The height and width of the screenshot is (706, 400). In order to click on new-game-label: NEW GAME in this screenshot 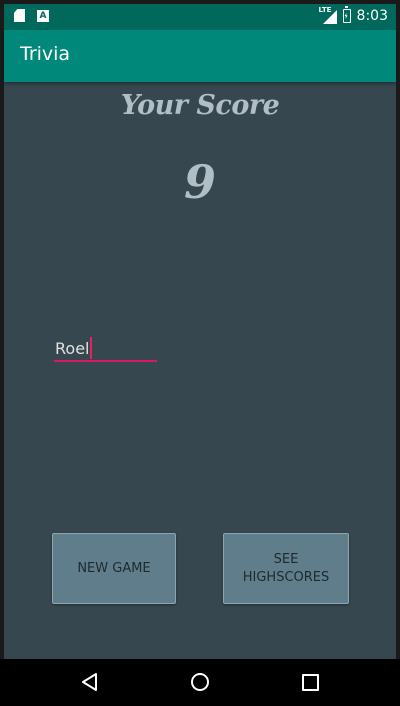, I will do `click(114, 568)`.